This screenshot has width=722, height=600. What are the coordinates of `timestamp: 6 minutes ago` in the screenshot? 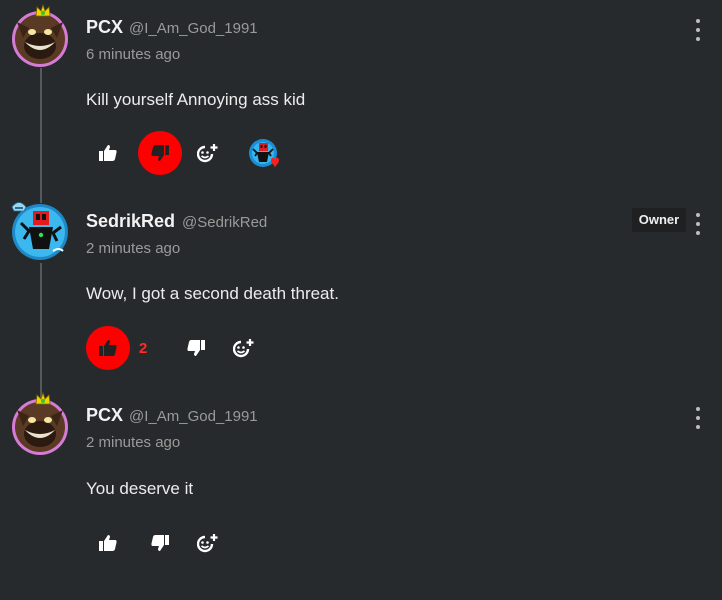 It's located at (133, 54).